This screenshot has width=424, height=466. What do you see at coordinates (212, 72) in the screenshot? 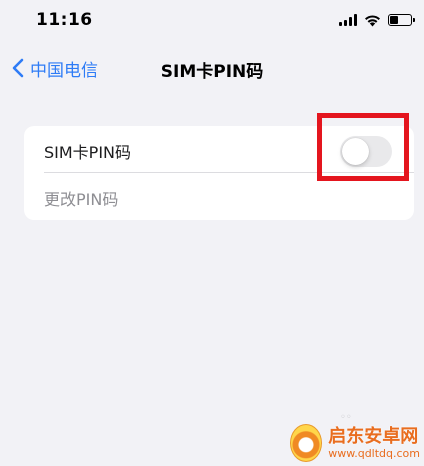
I see `page-title: SIM卡PIN码` at bounding box center [212, 72].